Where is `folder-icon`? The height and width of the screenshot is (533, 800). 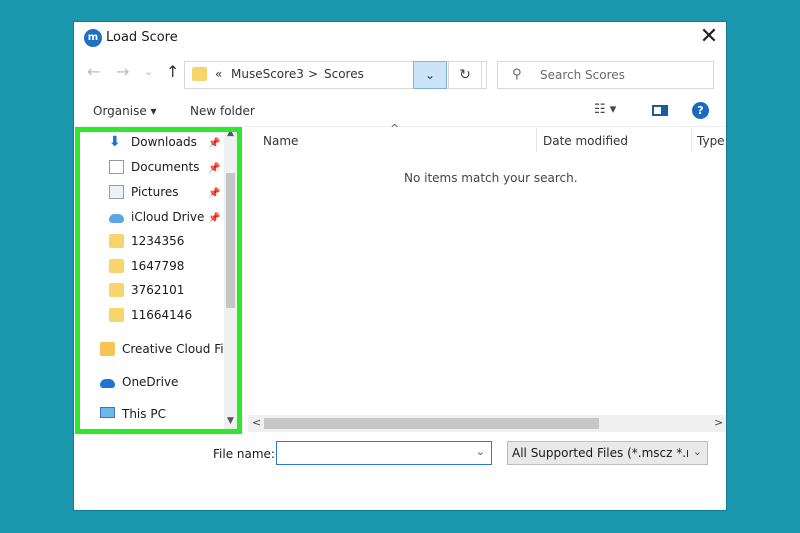 folder-icon is located at coordinates (199, 74).